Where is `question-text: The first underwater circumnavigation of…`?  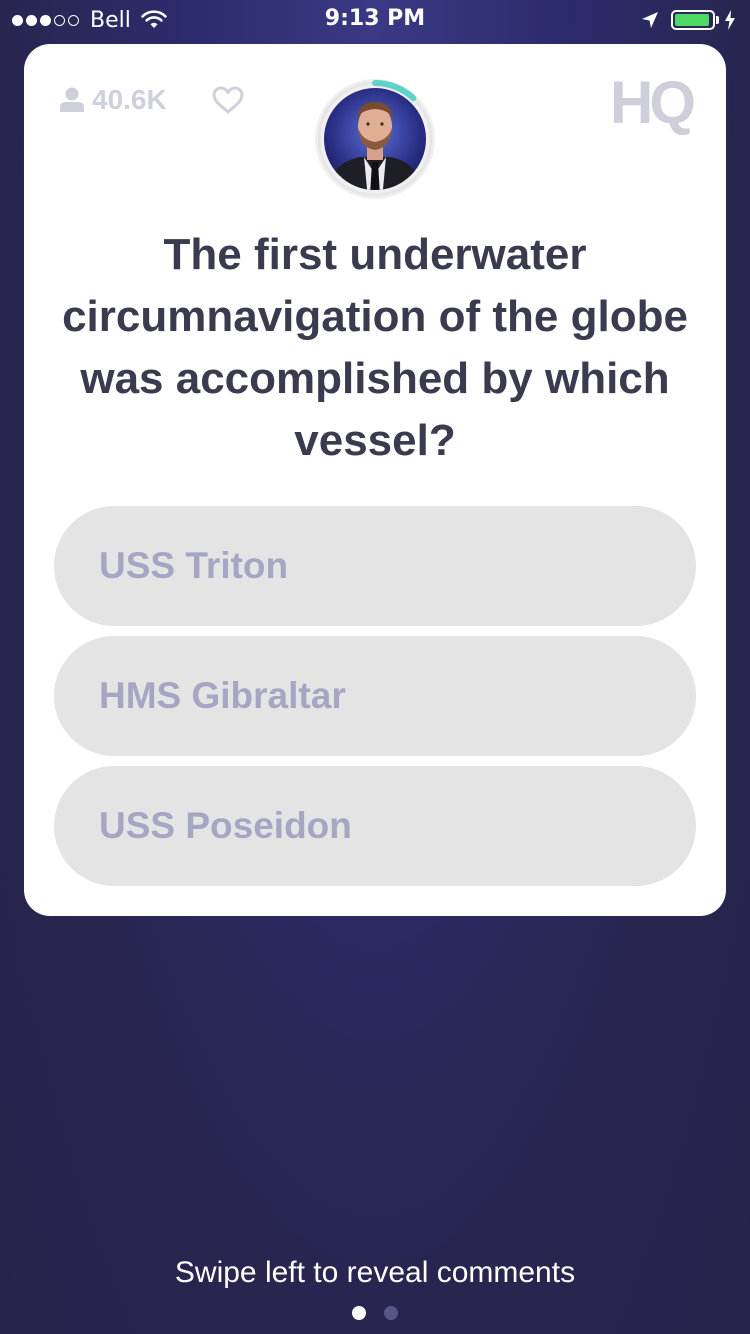 question-text: The first underwater circumnavigation of… is located at coordinates (375, 347).